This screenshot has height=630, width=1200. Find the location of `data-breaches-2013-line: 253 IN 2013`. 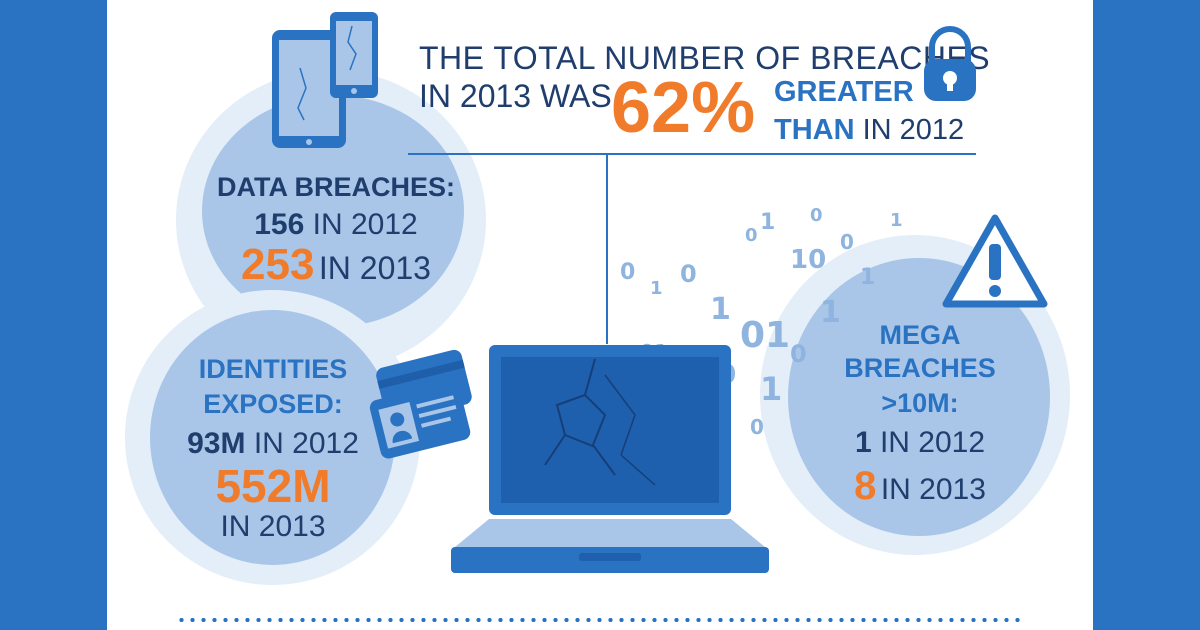

data-breaches-2013-line: 253 IN 2013 is located at coordinates (336, 265).